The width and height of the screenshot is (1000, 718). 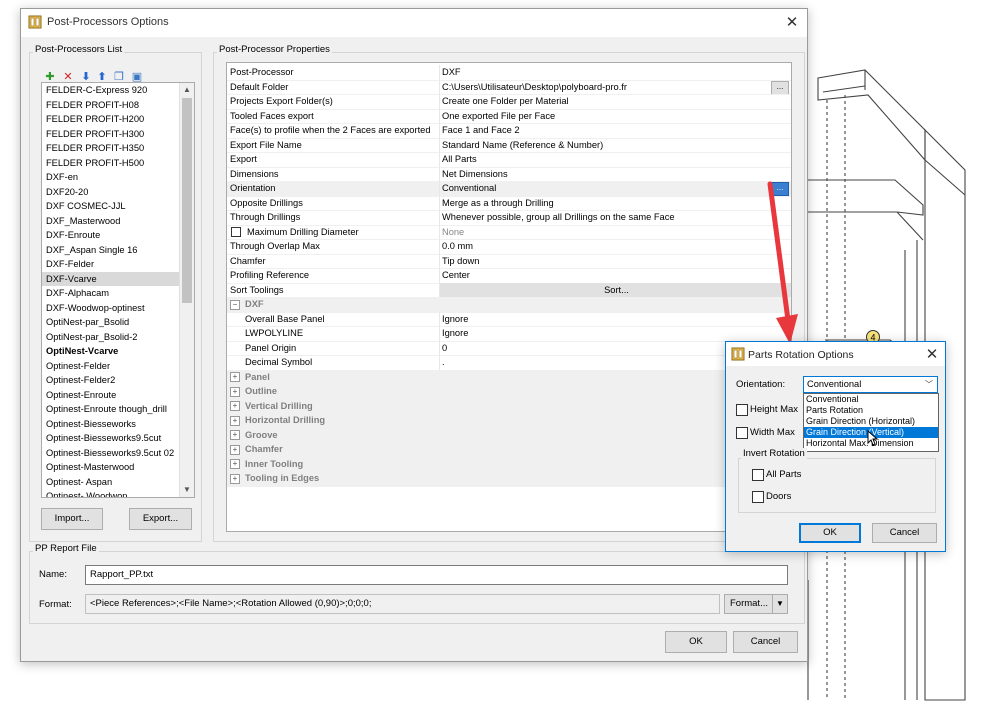 What do you see at coordinates (118, 148) in the screenshot?
I see `list-item: FELDER PROFIT-H350` at bounding box center [118, 148].